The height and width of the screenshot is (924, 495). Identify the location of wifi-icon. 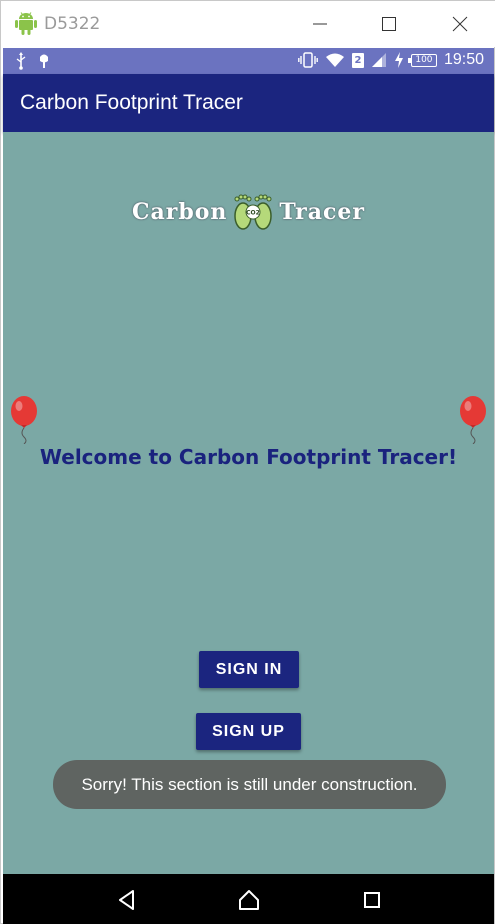
(334, 60).